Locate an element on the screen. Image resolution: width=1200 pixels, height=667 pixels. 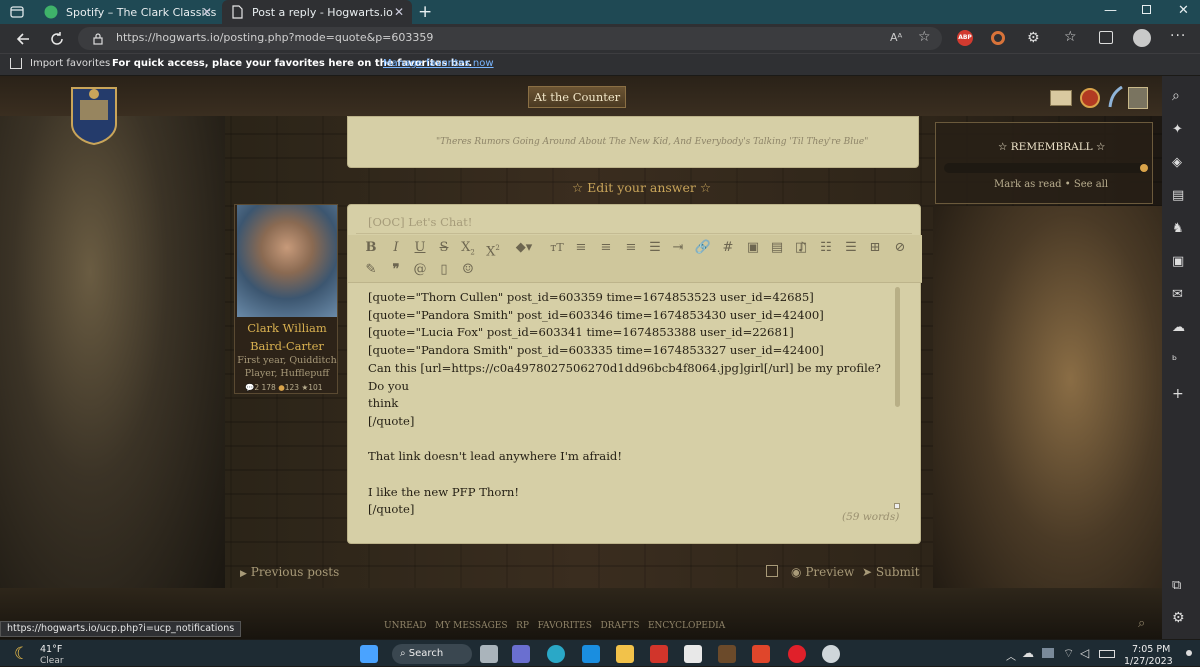
opera-icon is located at coordinates (797, 654).